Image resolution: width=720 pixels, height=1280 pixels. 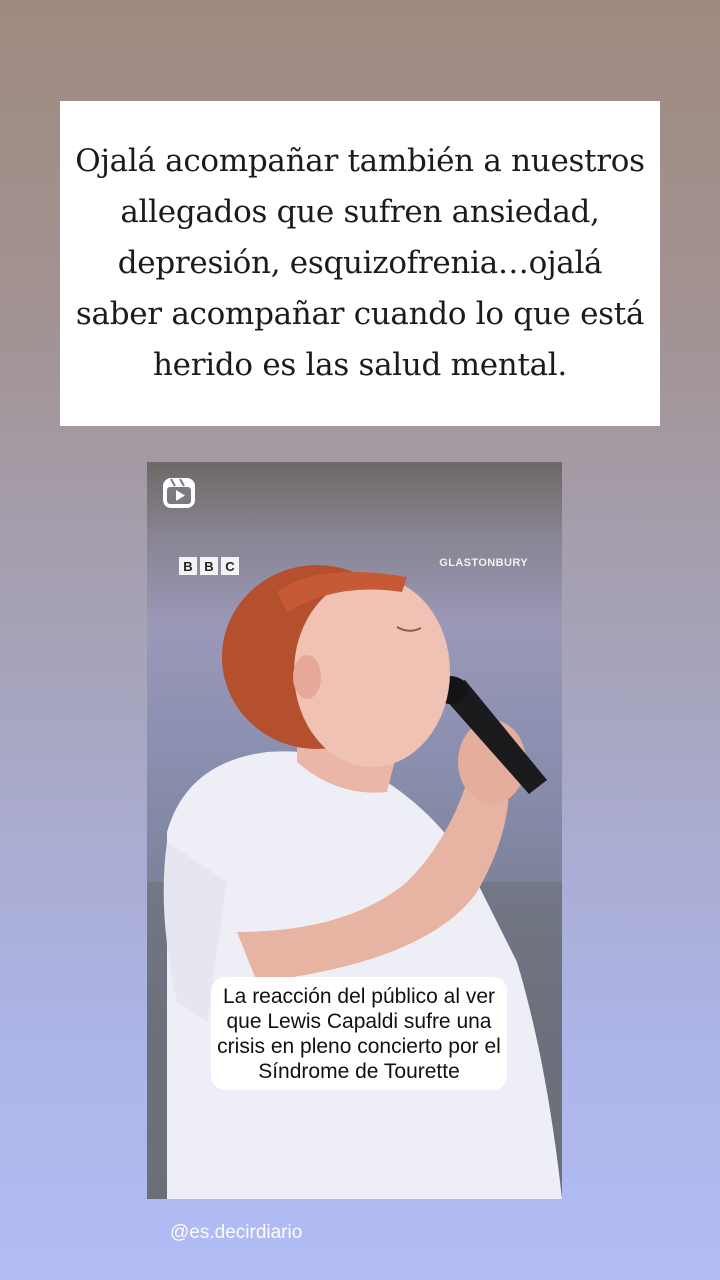 I want to click on bbc-letter: C, so click(x=230, y=566).